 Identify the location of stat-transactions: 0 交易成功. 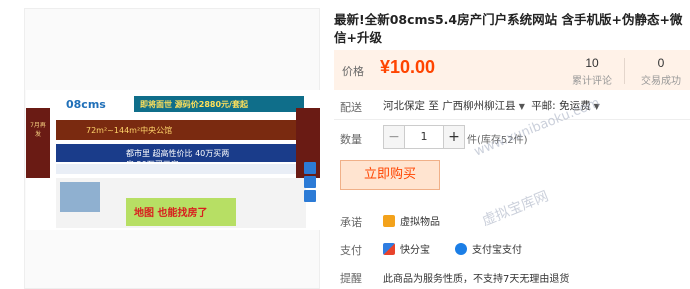
(661, 71).